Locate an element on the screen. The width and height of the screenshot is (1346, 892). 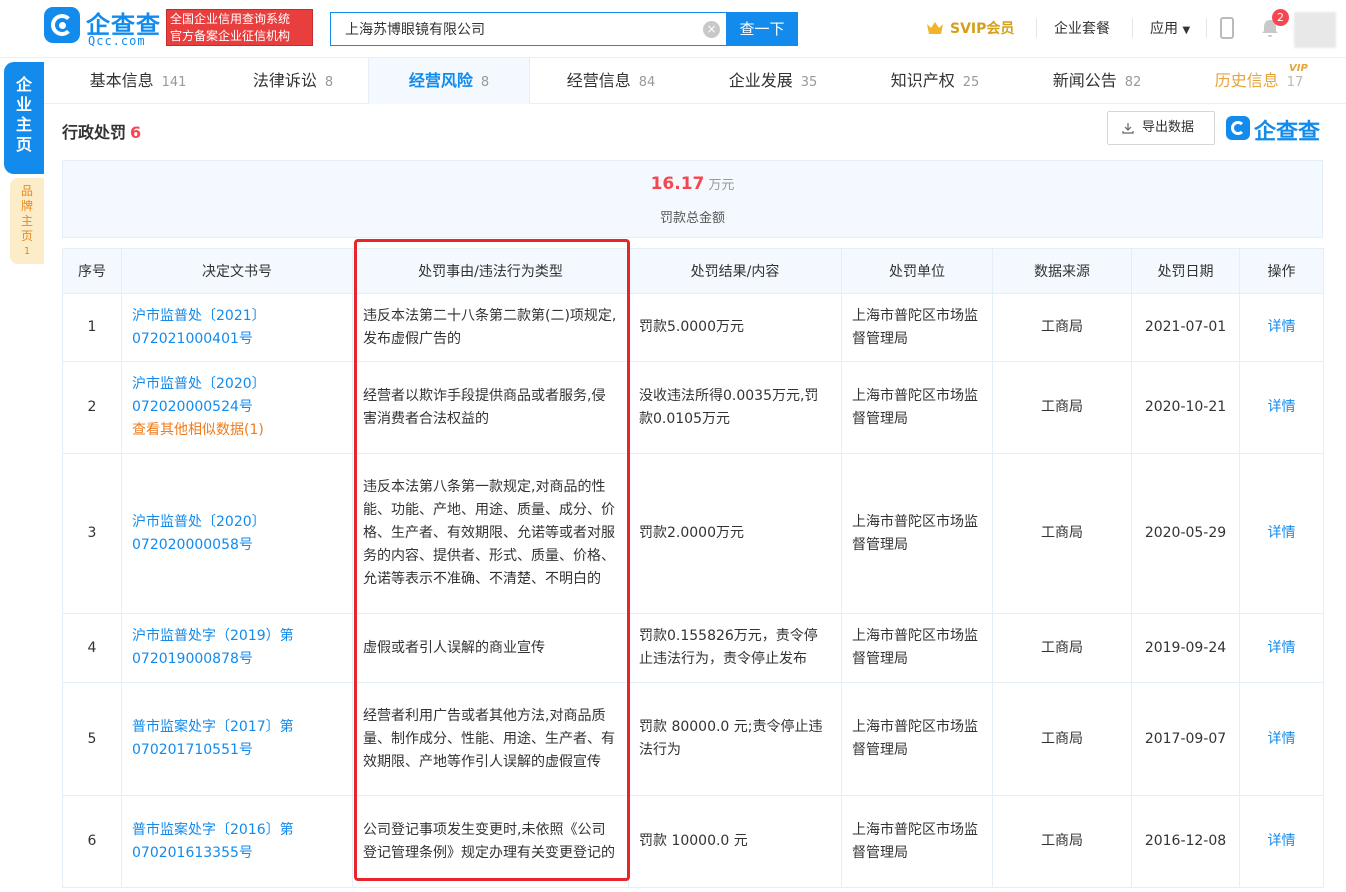
export-data-button: 导出数据 is located at coordinates (1161, 128).